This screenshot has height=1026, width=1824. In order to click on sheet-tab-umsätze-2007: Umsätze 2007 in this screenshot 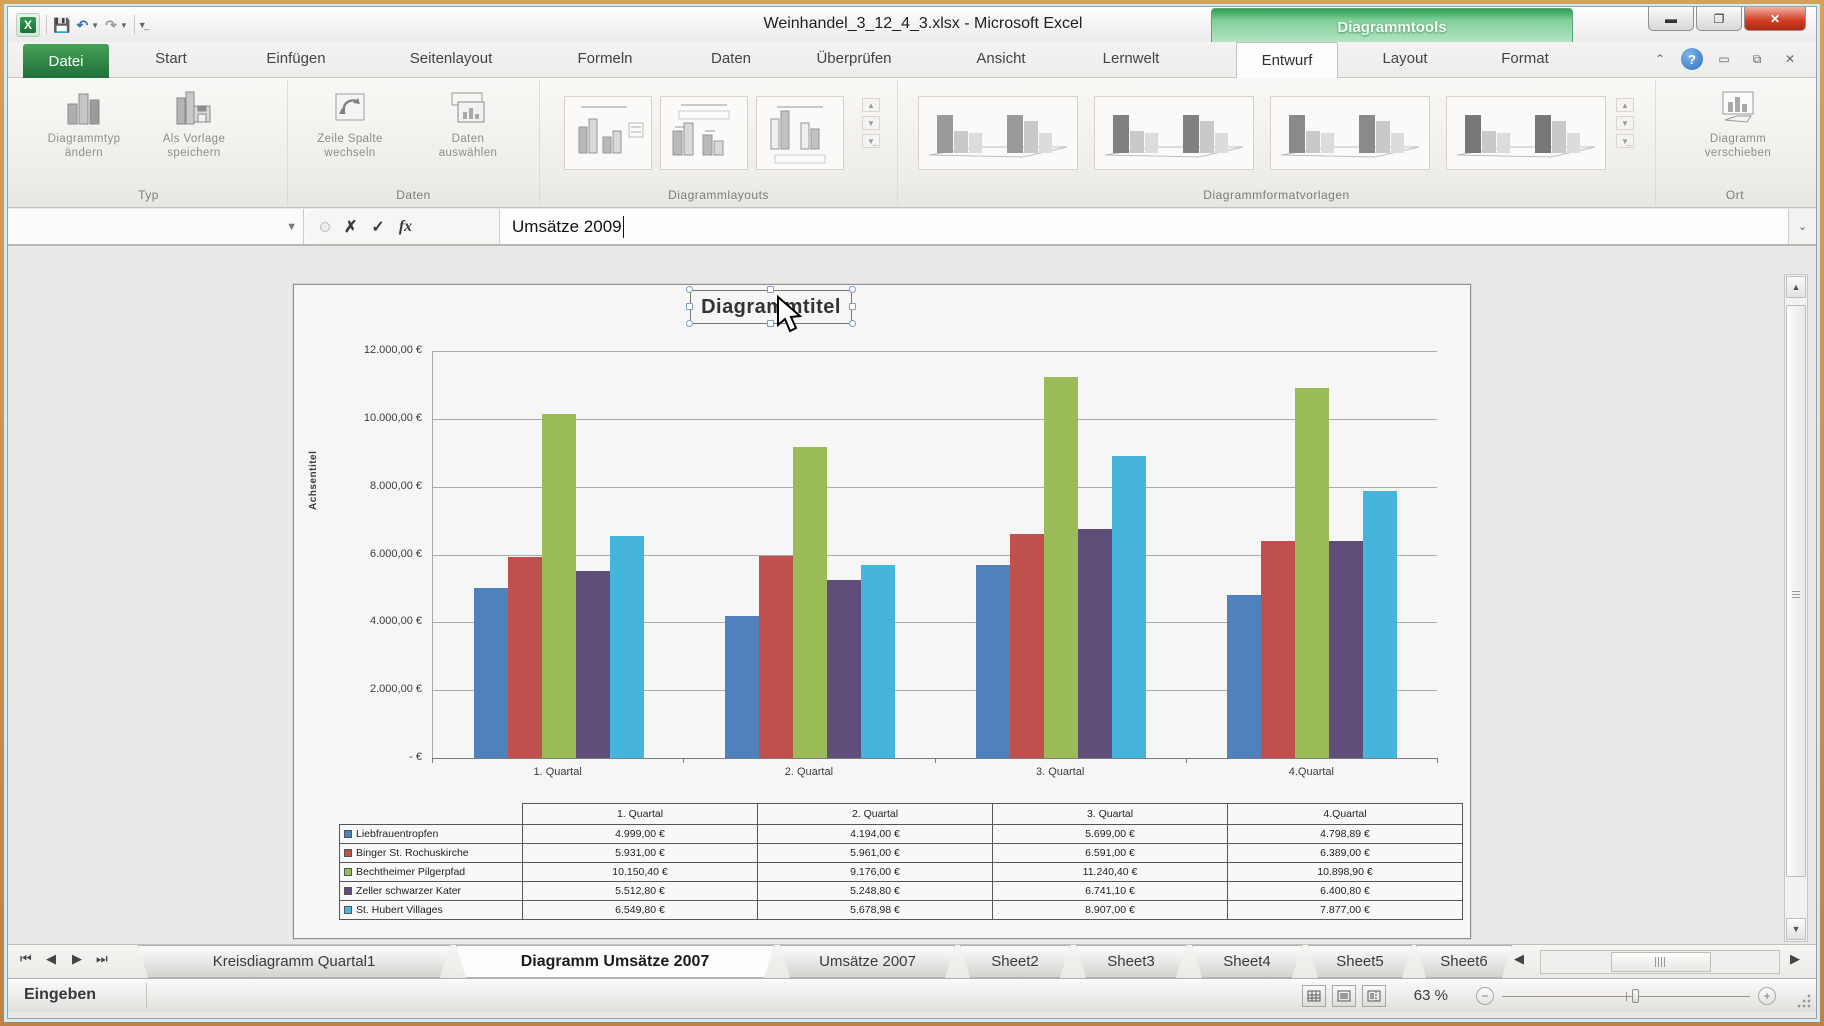, I will do `click(867, 961)`.